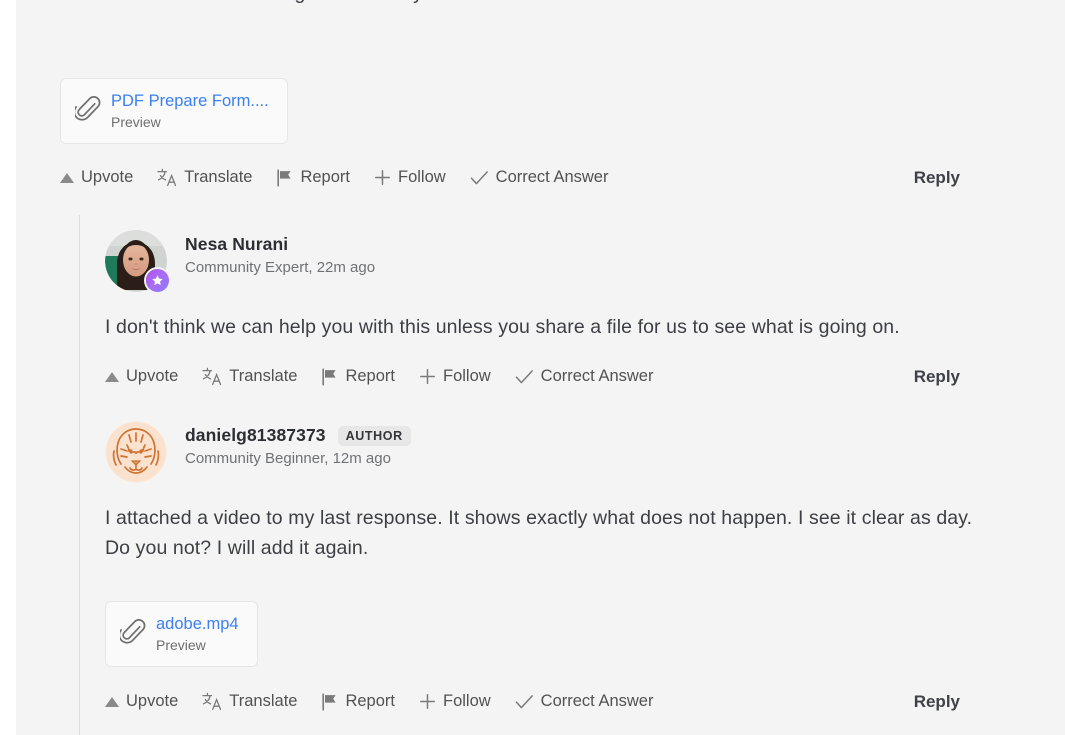 This screenshot has width=1065, height=735. Describe the element at coordinates (190, 122) in the screenshot. I see `post-attachment-preview-label: Preview` at that location.